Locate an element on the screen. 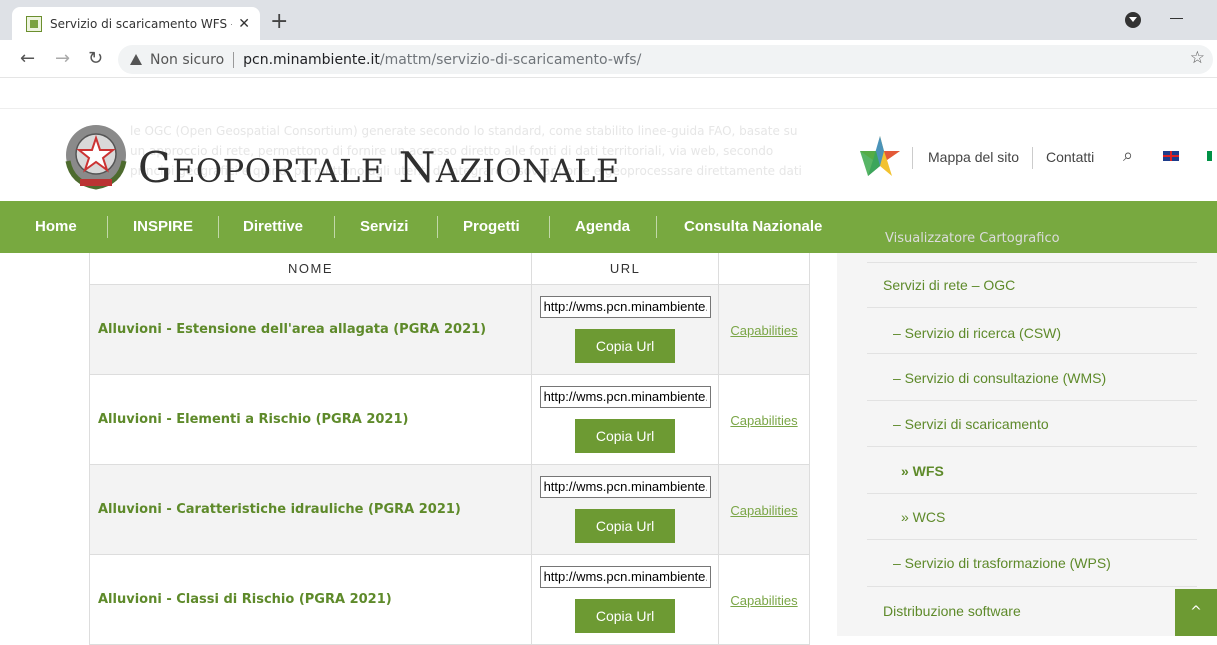 The image size is (1217, 645). forward-arrow-icon: → is located at coordinates (62, 58).